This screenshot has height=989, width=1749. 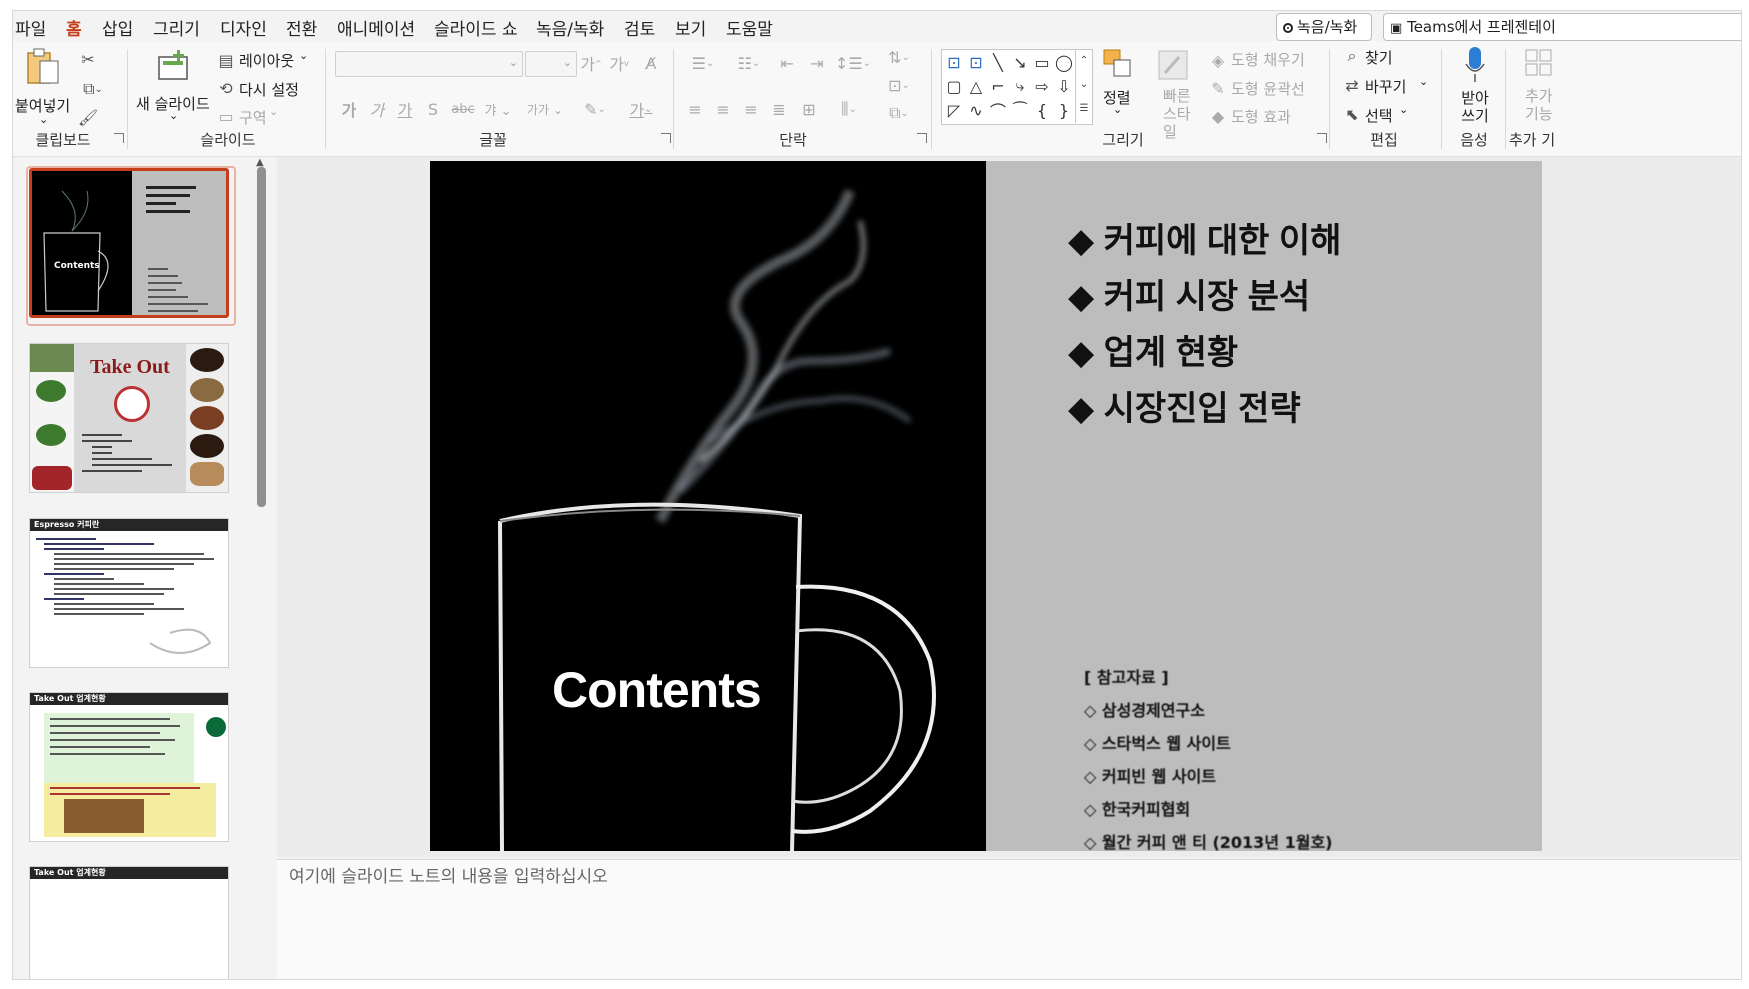 I want to click on arrow-line-shape-icon: ↘, so click(x=1020, y=62).